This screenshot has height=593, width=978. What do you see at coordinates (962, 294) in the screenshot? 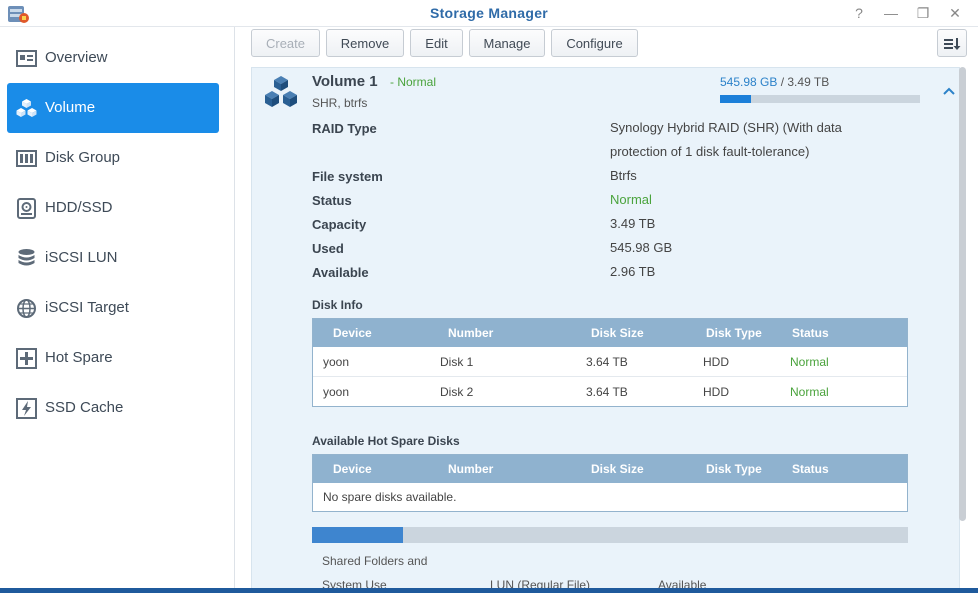
I see `scrollbar` at bounding box center [962, 294].